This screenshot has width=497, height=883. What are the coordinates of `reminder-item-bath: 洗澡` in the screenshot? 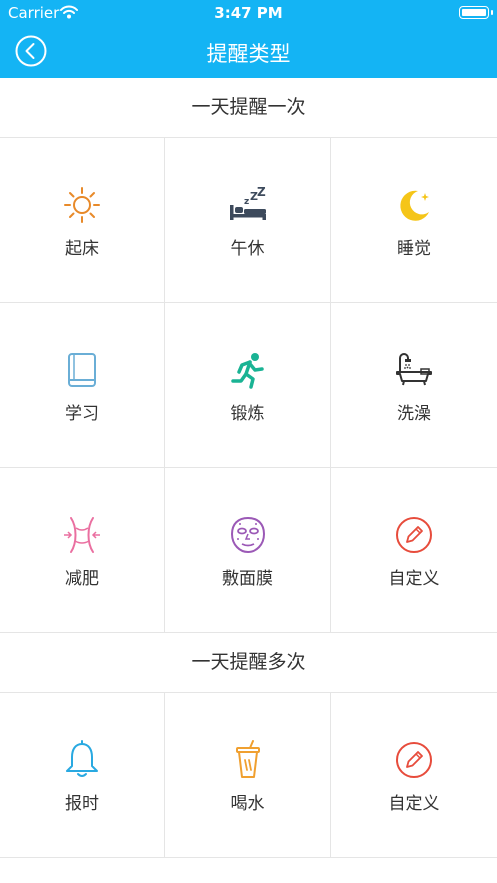 It's located at (414, 385).